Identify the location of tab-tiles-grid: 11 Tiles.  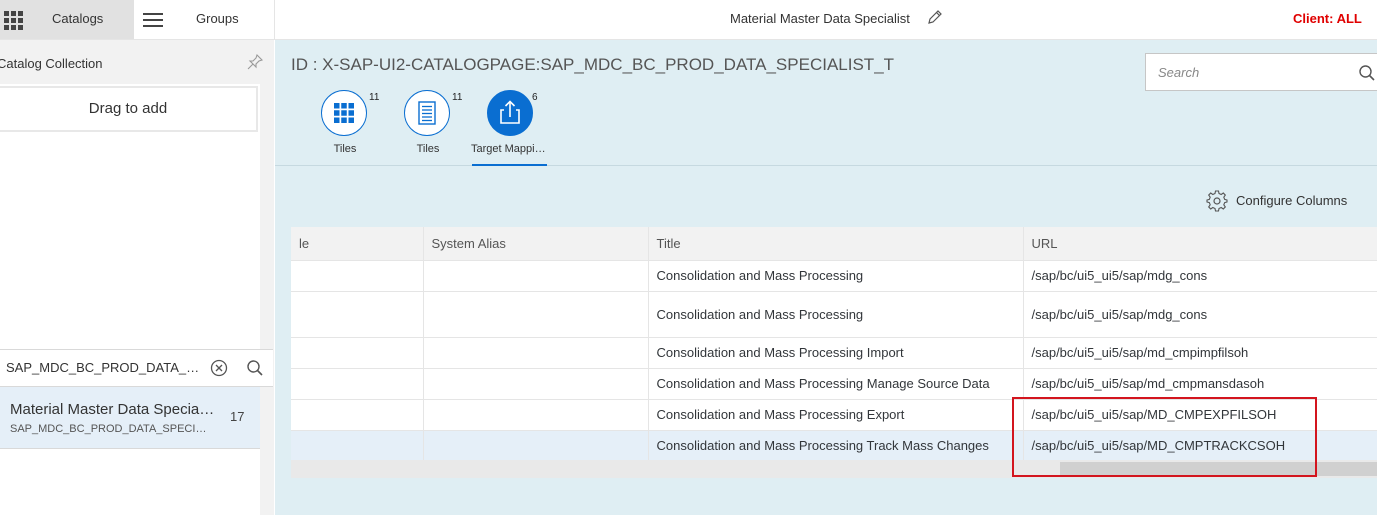
(345, 128).